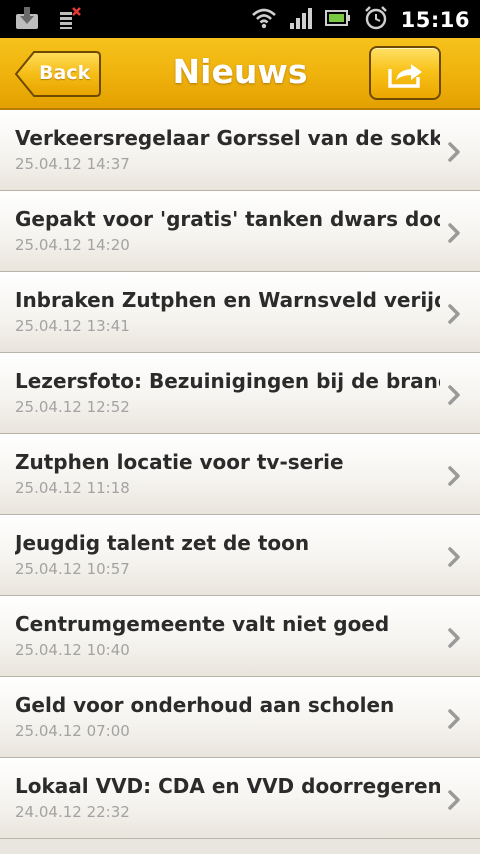  What do you see at coordinates (405, 76) in the screenshot?
I see `share-icon` at bounding box center [405, 76].